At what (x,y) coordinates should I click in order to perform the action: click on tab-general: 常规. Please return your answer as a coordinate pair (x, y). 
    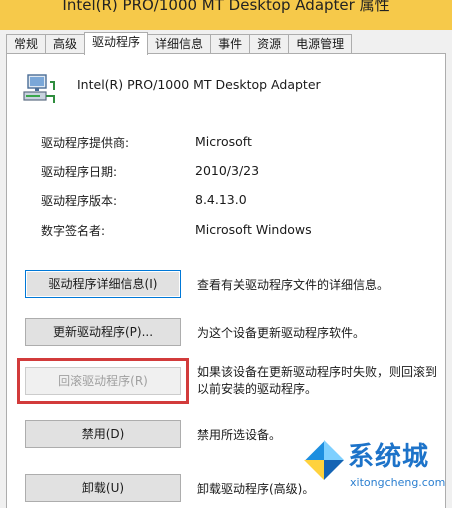
    Looking at the image, I should click on (26, 44).